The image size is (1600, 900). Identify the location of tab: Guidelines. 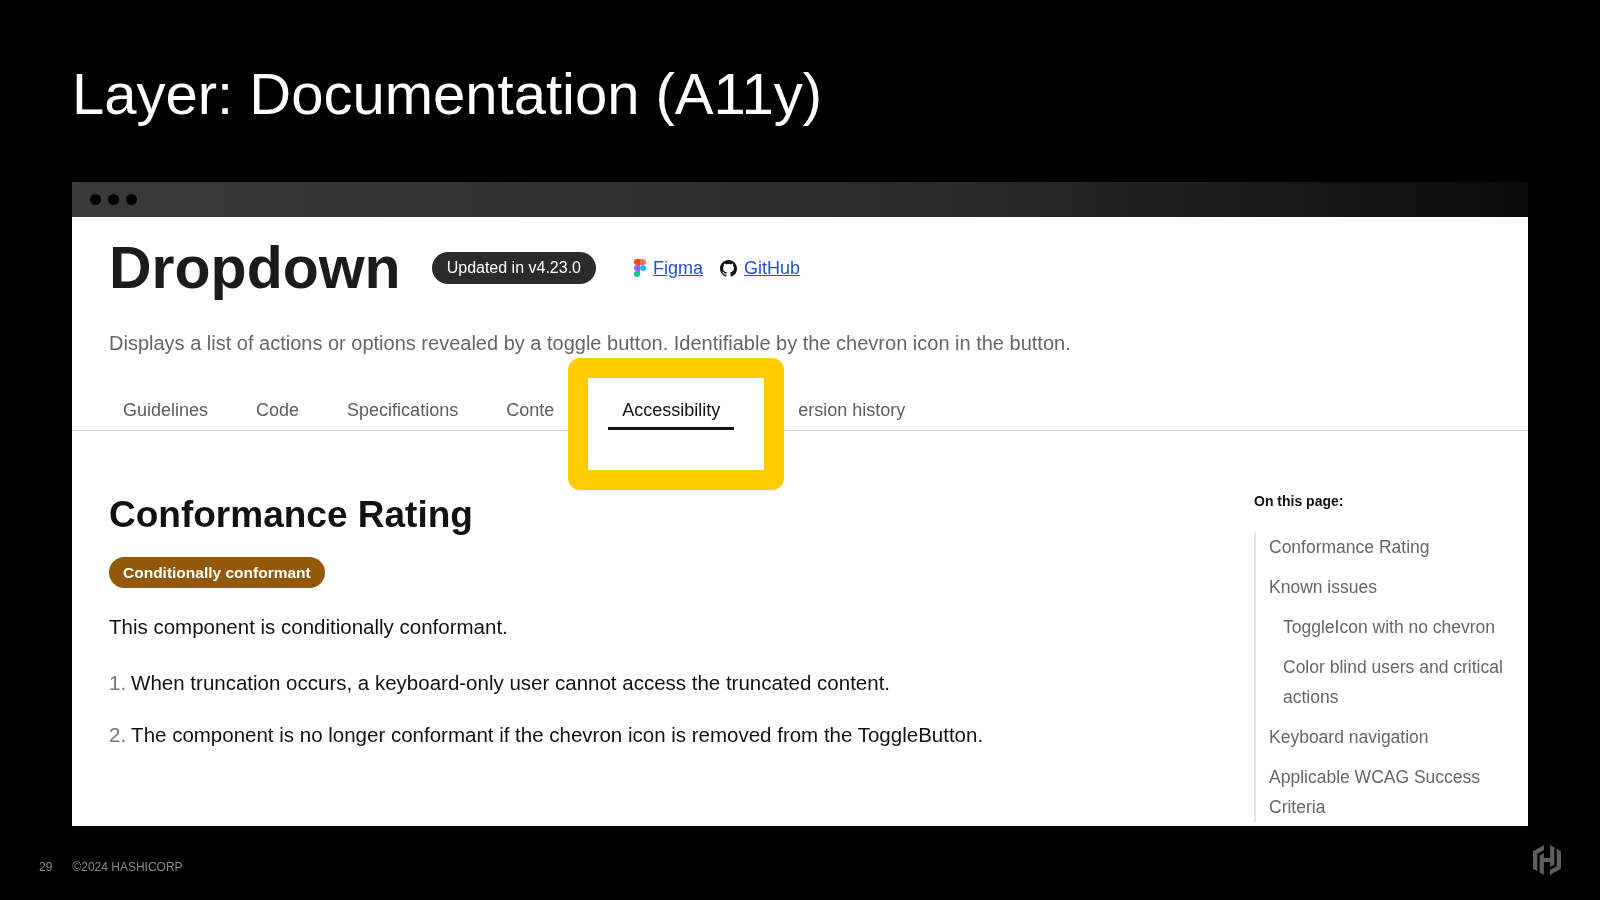
(166, 407).